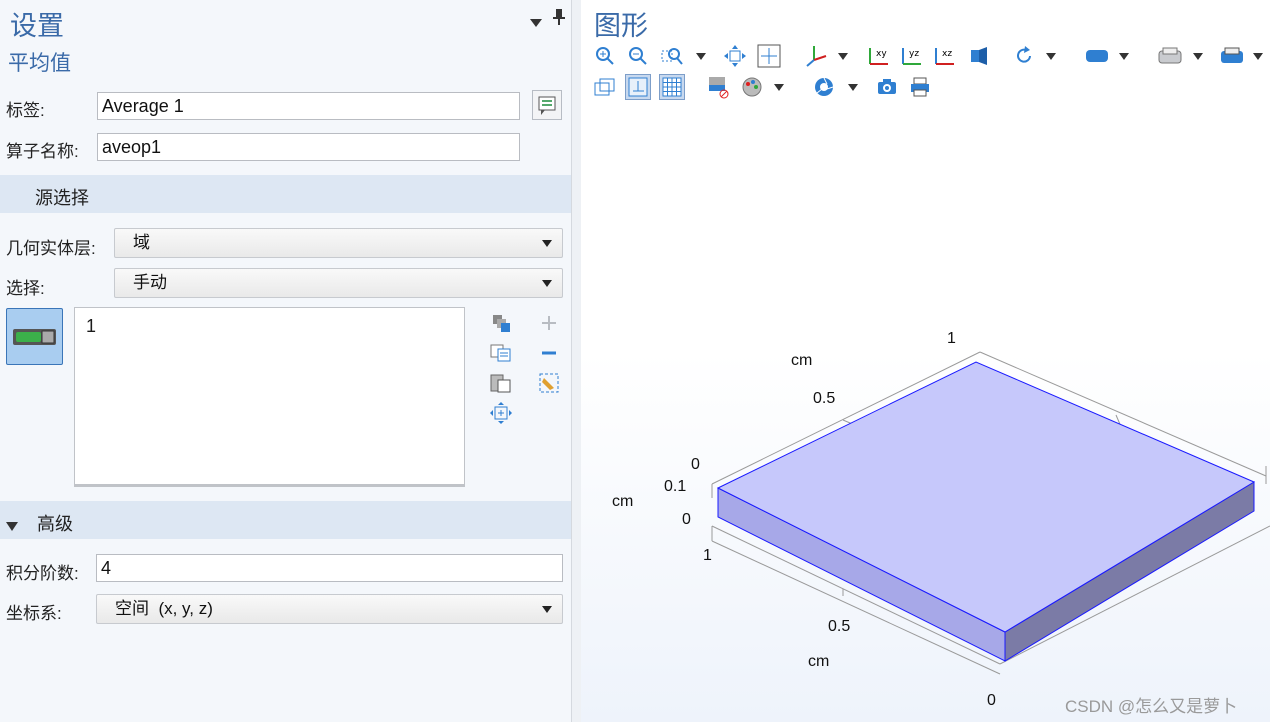 This screenshot has height=722, width=1270. I want to click on hide-entities-icon, so click(719, 87).